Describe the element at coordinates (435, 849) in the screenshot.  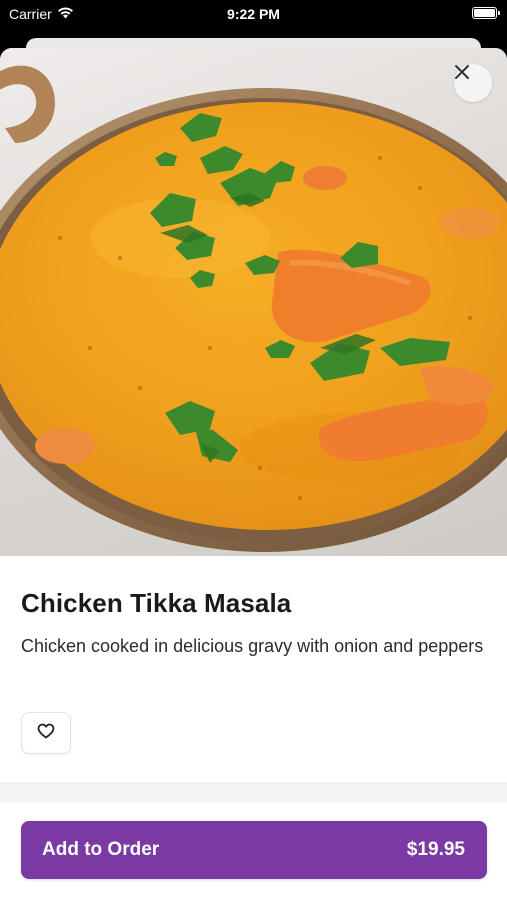
I see `item-price: $19.95` at that location.